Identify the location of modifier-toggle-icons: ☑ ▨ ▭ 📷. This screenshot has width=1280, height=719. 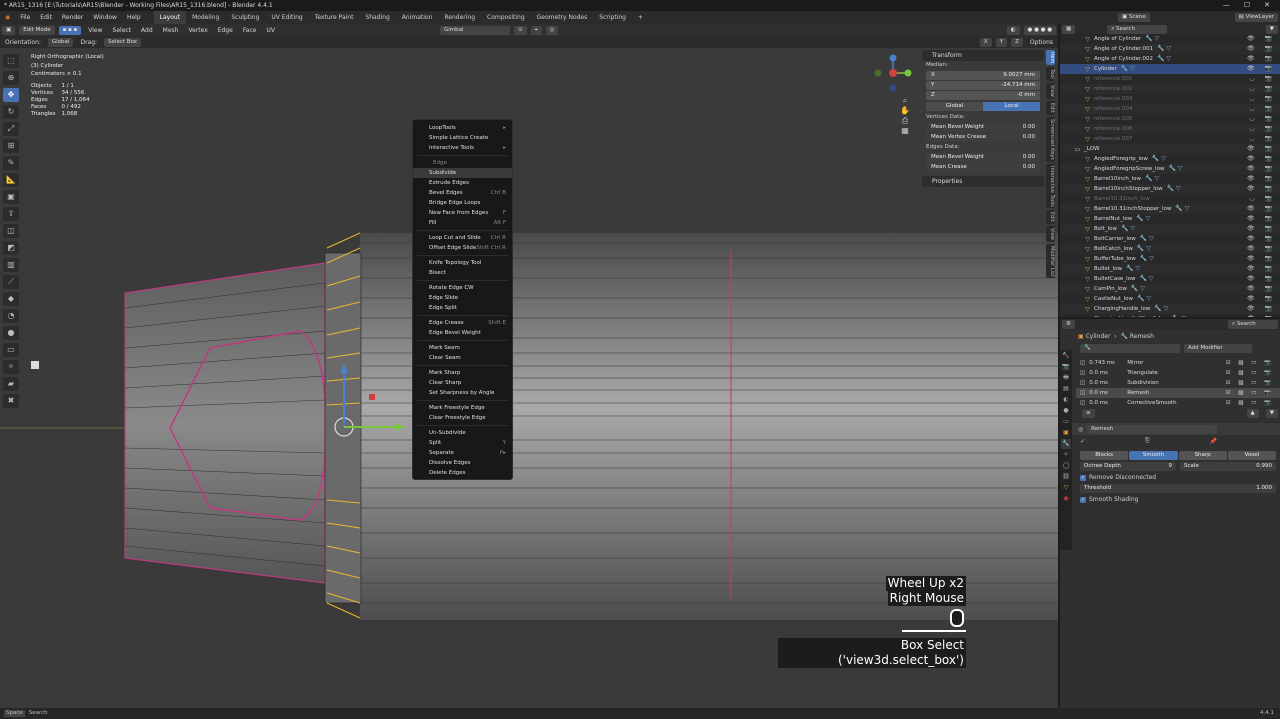
(1250, 363).